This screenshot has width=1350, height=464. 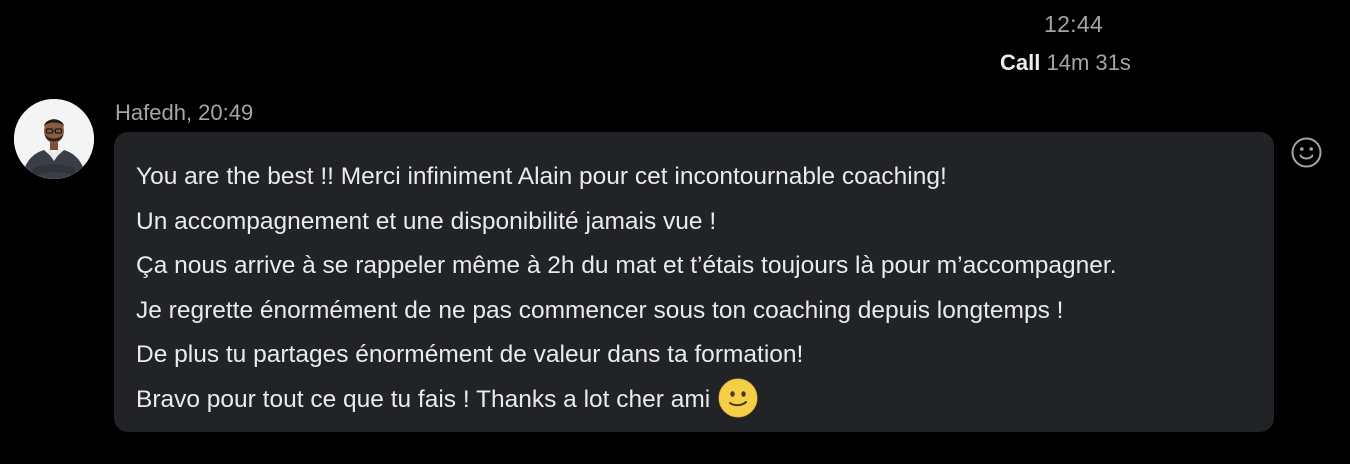 I want to click on call-duration: 14m 31s, so click(x=1088, y=62).